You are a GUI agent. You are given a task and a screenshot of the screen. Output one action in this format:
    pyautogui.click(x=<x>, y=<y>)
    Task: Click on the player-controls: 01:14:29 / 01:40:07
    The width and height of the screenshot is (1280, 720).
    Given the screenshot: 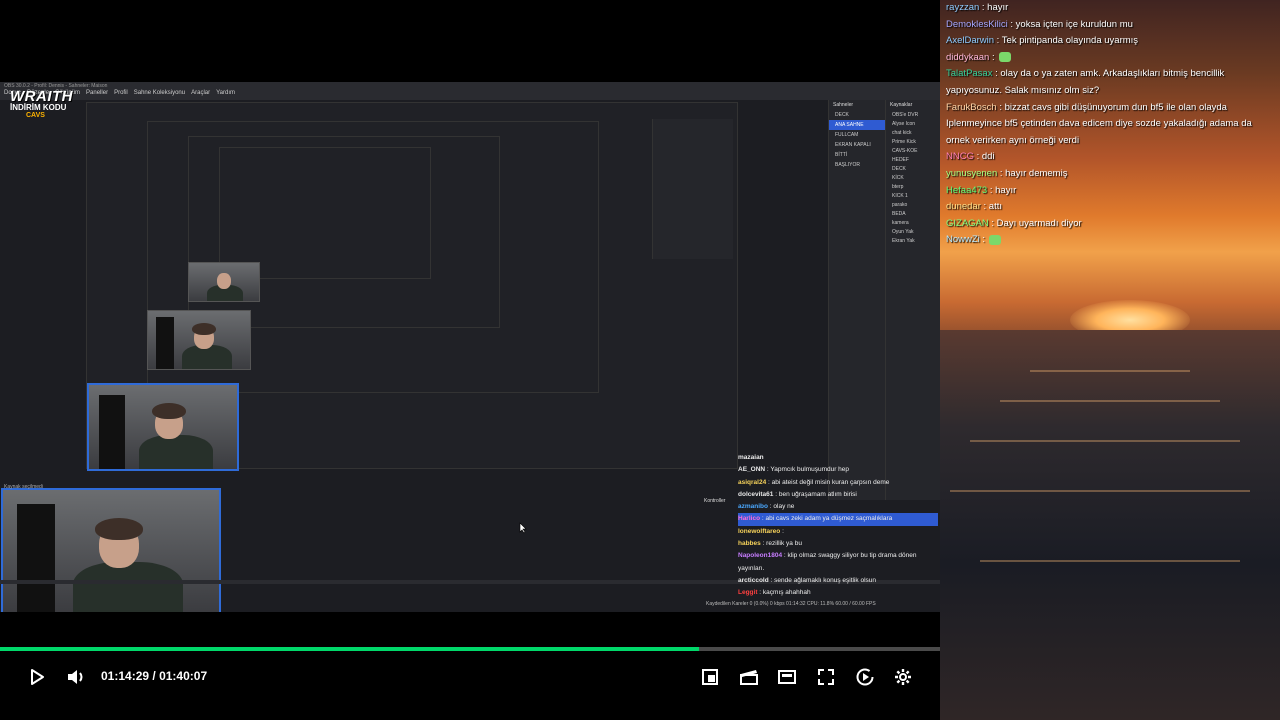 What is the action you would take?
    pyautogui.click(x=470, y=677)
    